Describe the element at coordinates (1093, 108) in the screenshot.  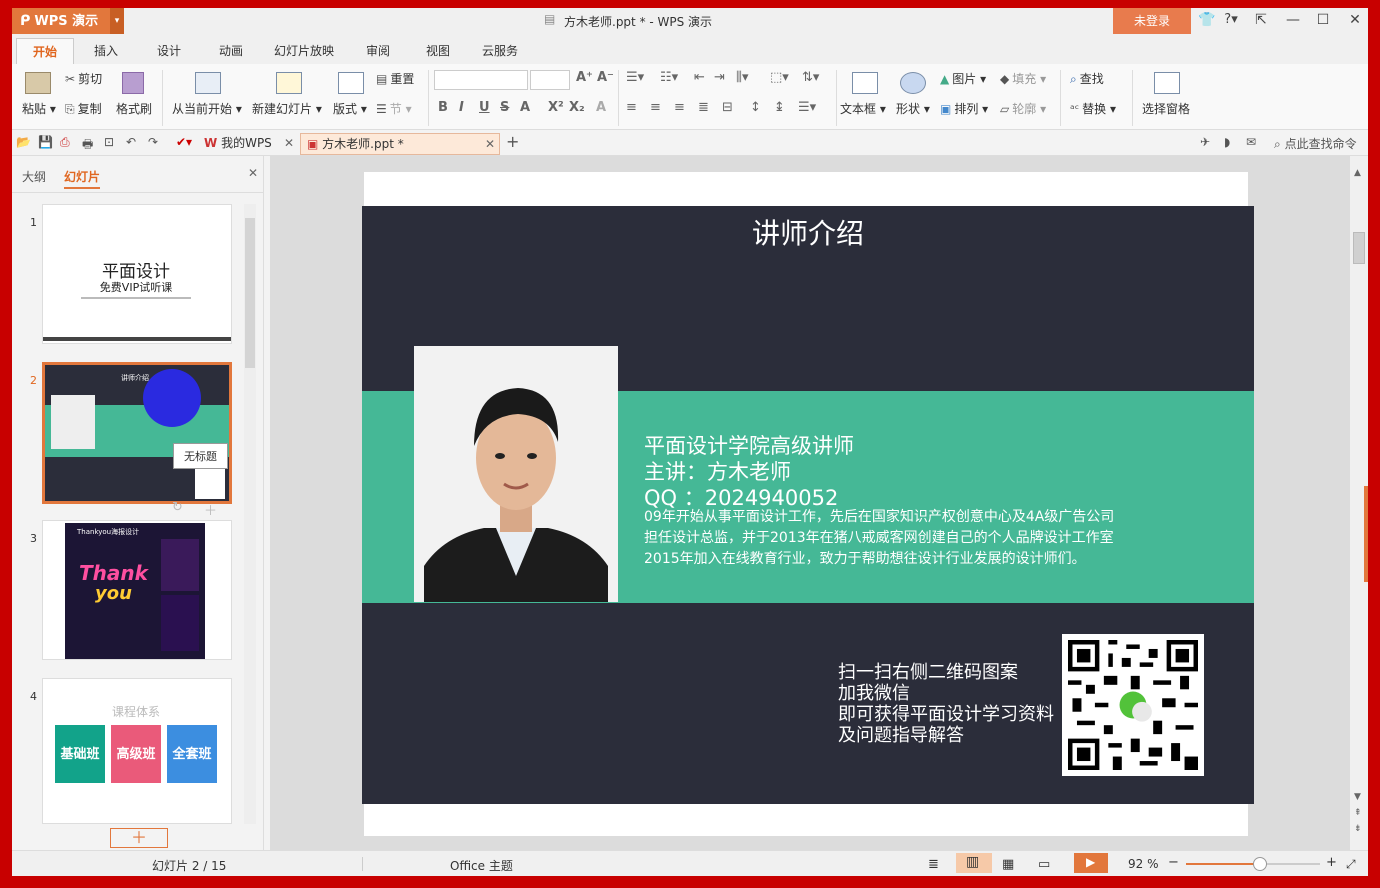
I see `replace-button: ᵃᶜ 替换 ▾` at that location.